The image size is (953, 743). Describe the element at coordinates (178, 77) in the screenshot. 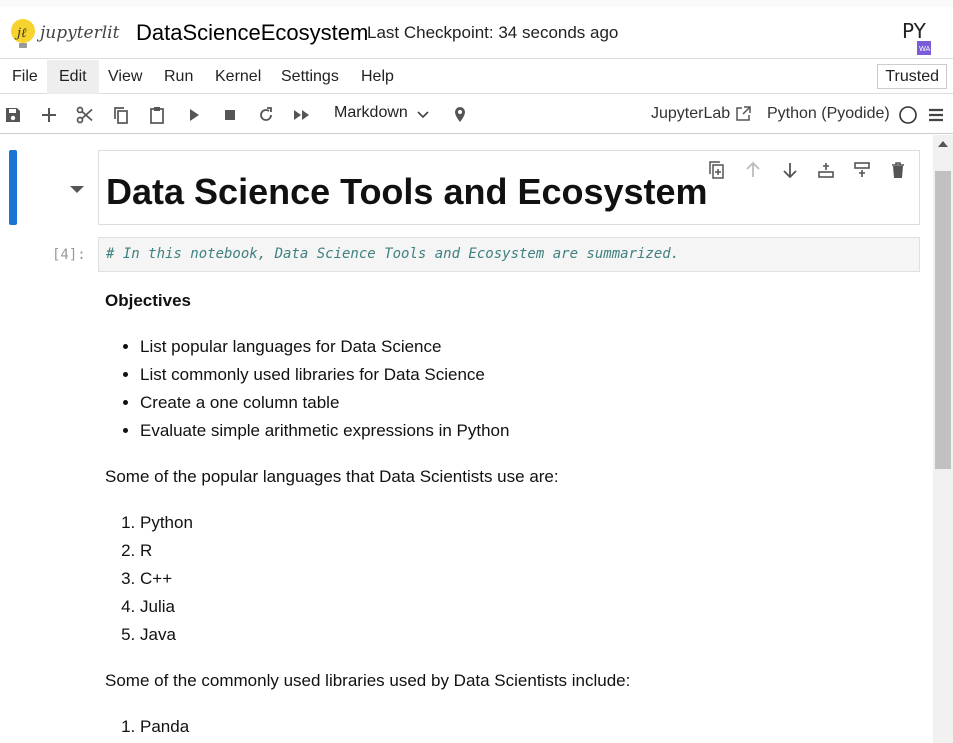

I see `menu-run: Run` at that location.